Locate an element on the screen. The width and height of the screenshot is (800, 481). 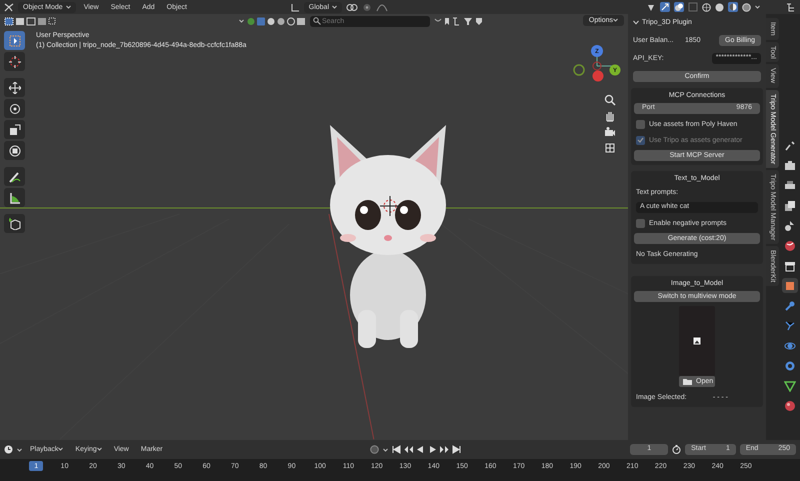
scale-tool-icon is located at coordinates (14, 130).